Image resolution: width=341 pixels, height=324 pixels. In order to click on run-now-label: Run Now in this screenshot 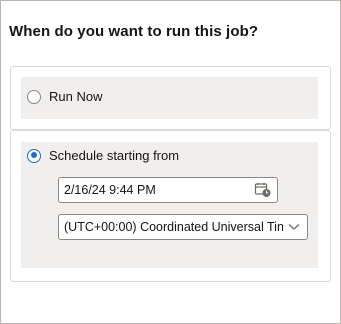, I will do `click(76, 96)`.